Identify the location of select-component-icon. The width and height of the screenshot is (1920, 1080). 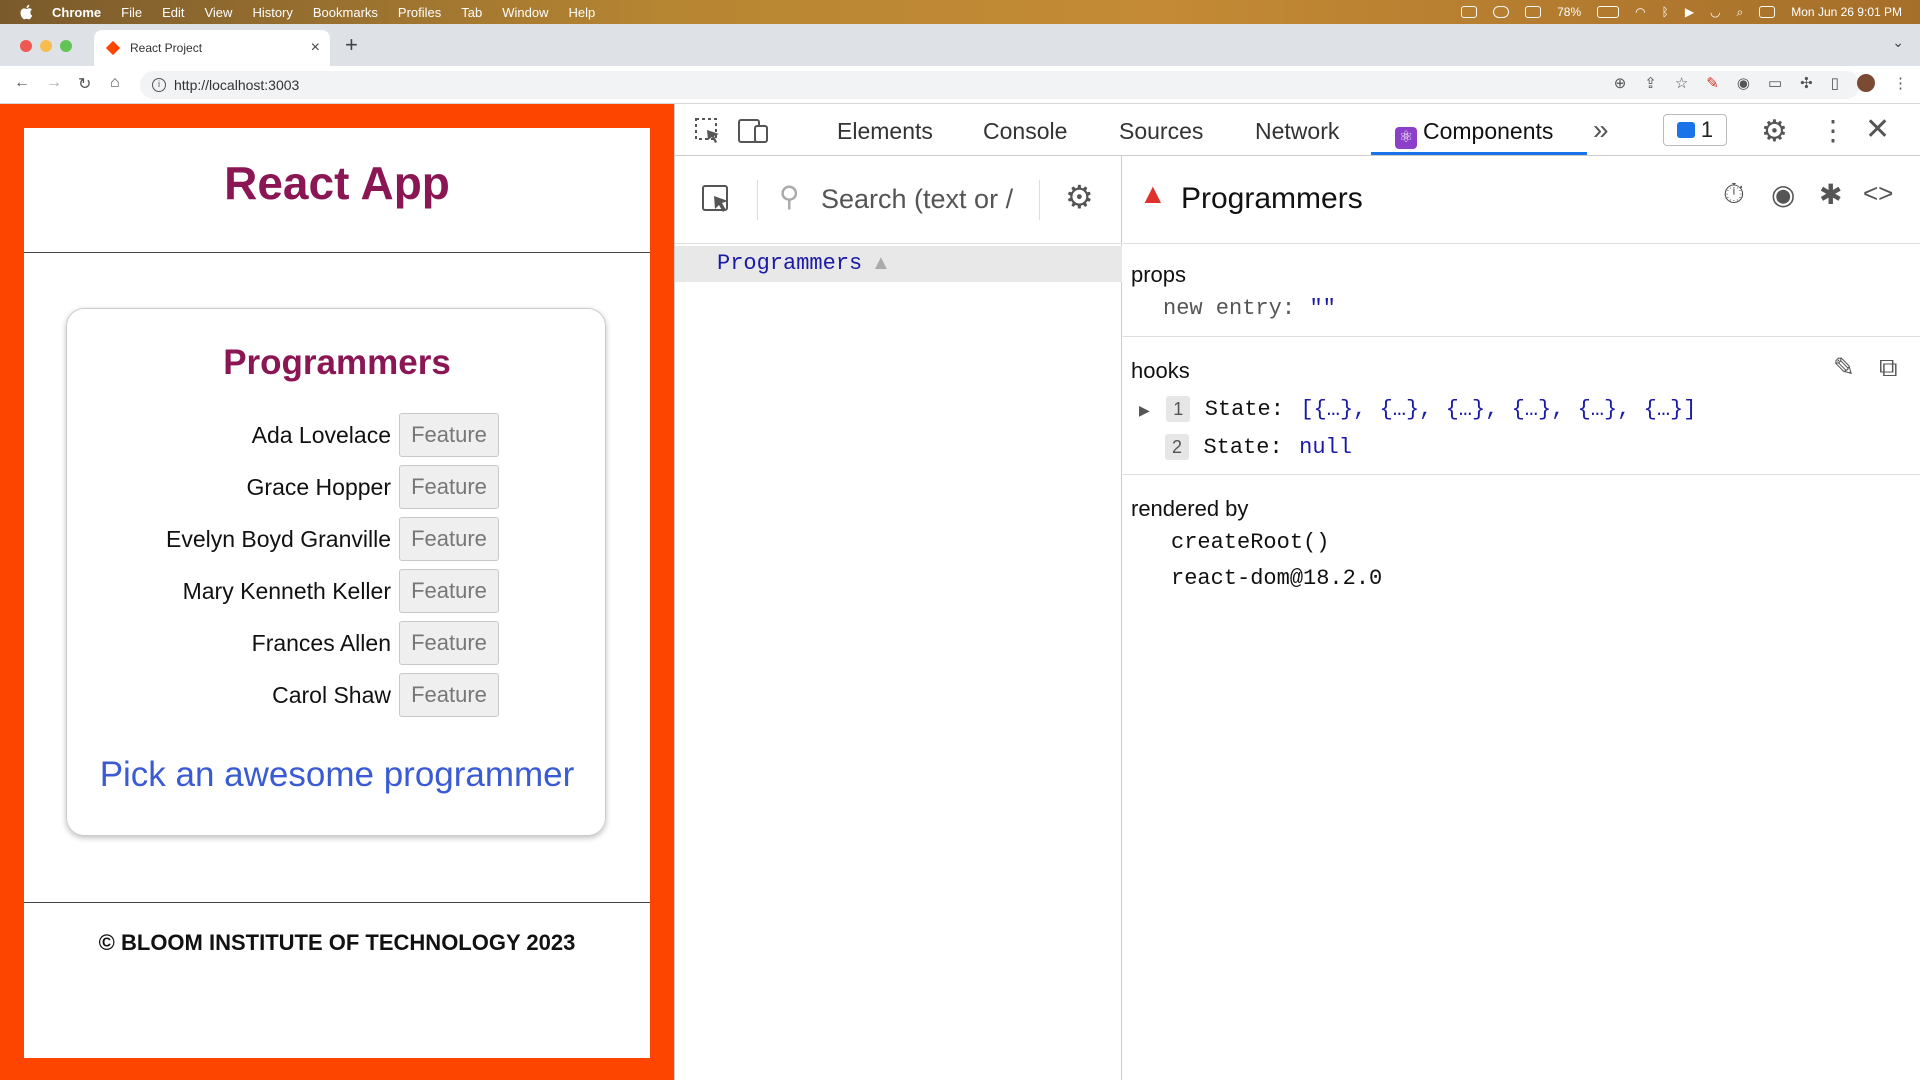
(717, 200).